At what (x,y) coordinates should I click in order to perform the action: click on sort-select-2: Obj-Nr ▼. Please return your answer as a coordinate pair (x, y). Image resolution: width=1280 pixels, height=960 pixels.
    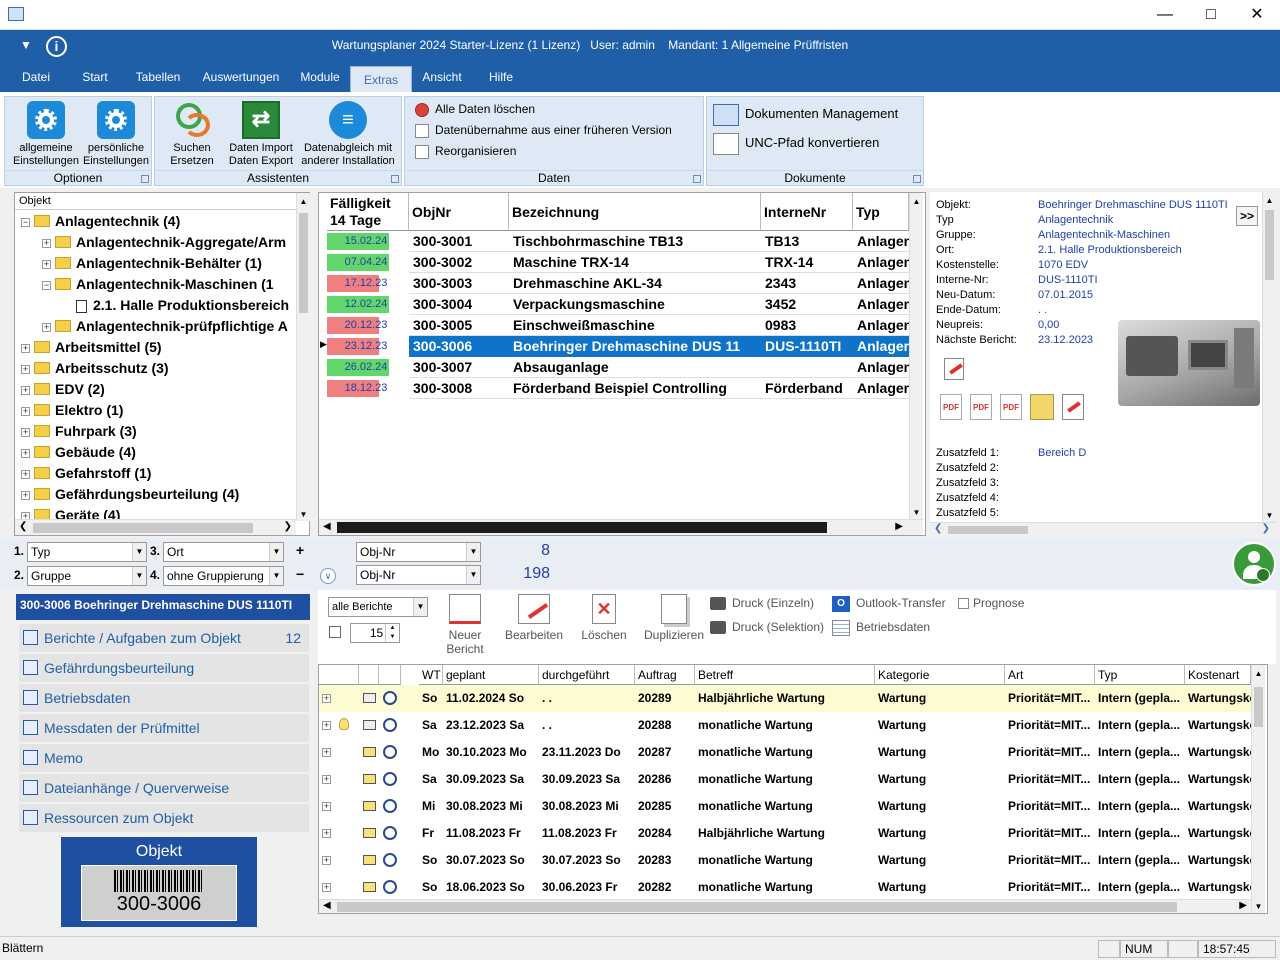
    Looking at the image, I should click on (418, 575).